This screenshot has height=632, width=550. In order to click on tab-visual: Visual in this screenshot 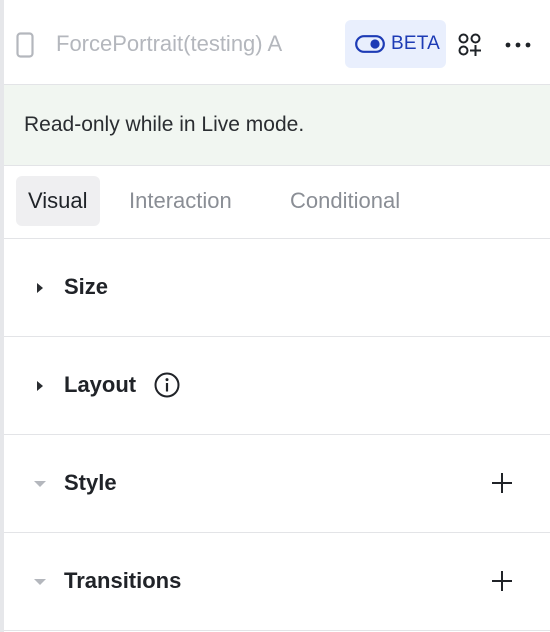, I will do `click(58, 201)`.